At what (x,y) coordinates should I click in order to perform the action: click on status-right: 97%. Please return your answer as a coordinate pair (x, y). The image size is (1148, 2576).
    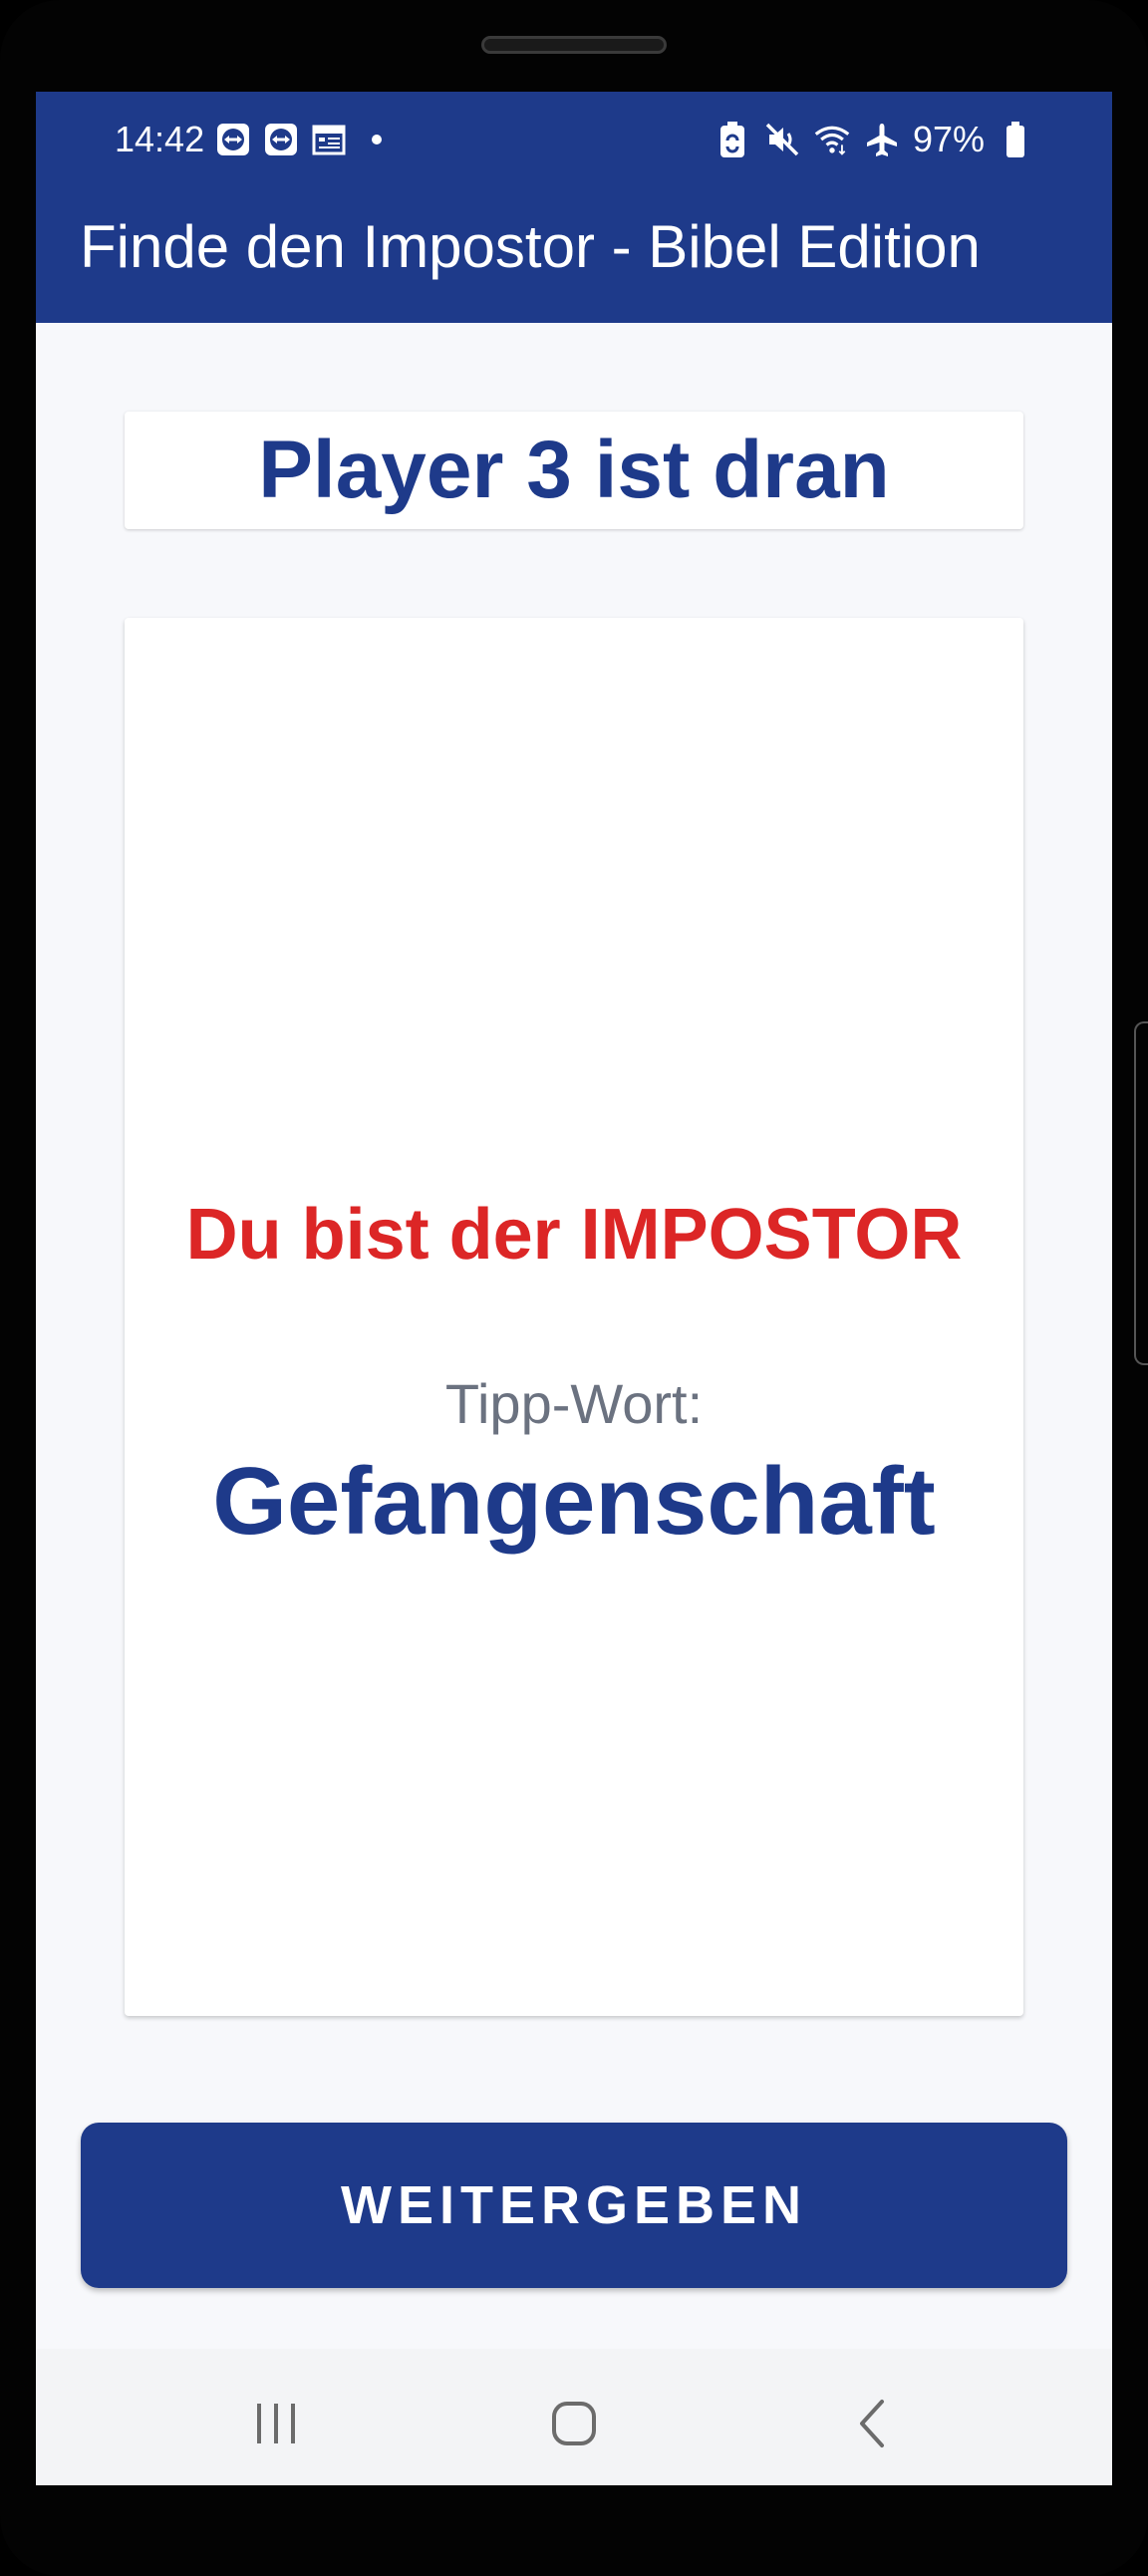
    Looking at the image, I should click on (874, 139).